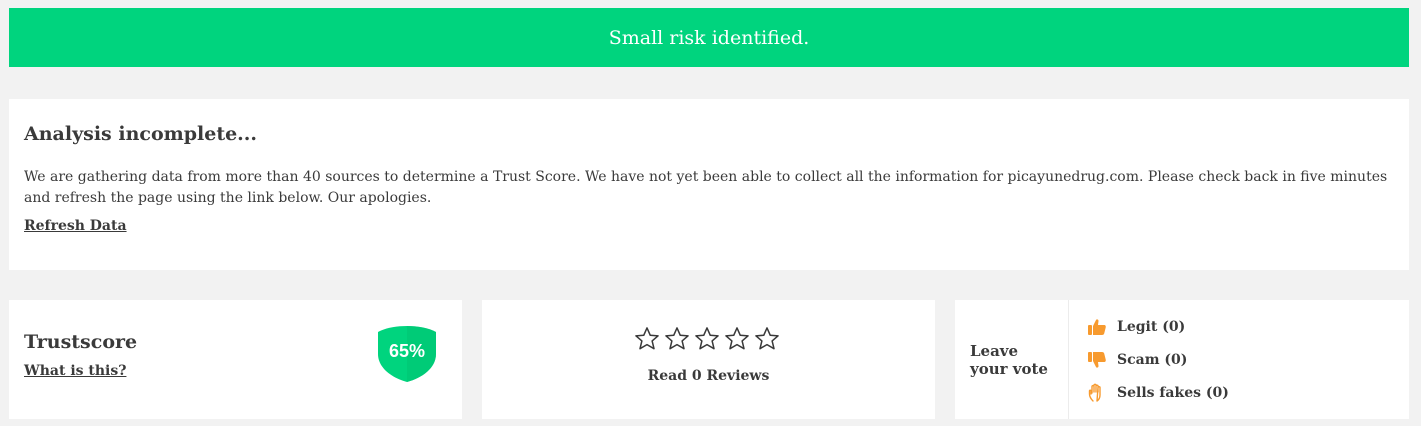 The height and width of the screenshot is (426, 1421). Describe the element at coordinates (235, 359) in the screenshot. I see `trustscore-card: Trustscore What is this? 65%` at that location.